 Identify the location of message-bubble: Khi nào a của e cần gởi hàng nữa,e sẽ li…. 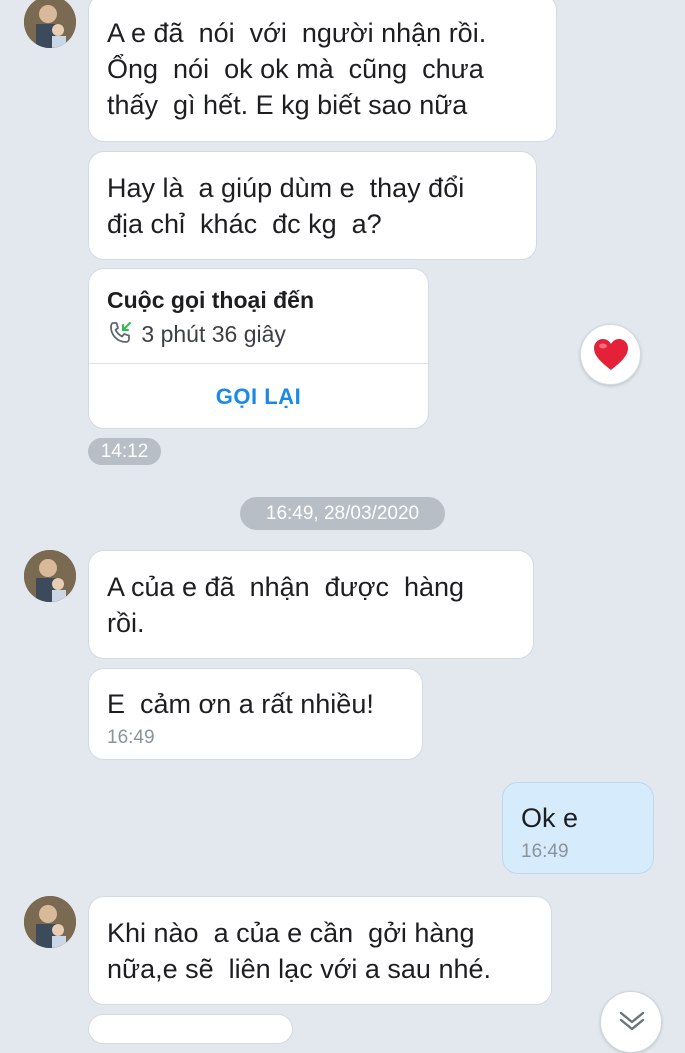
(320, 950).